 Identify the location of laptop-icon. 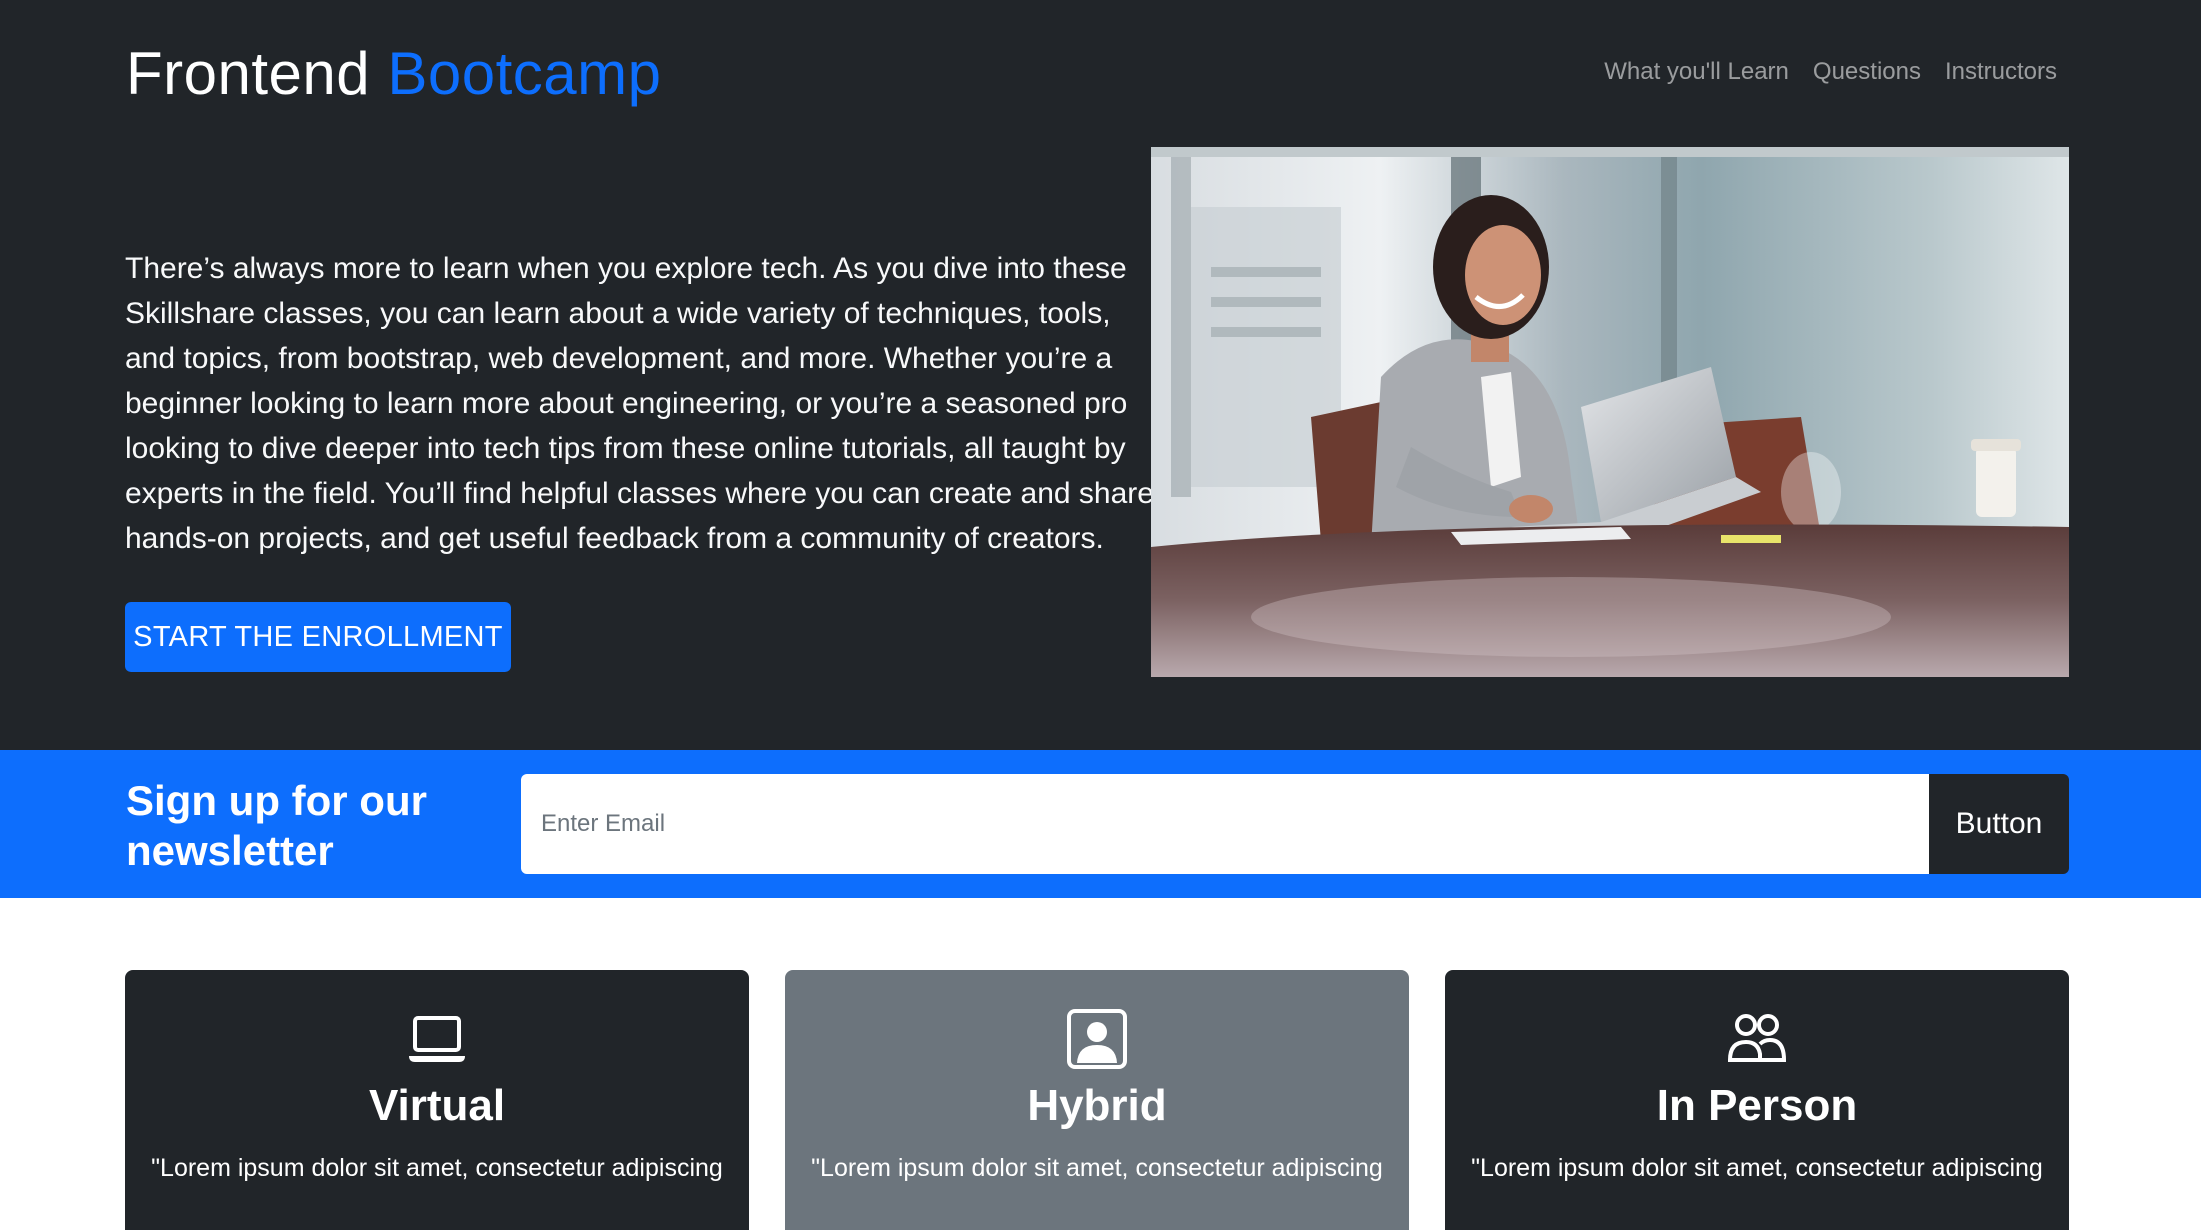
(437, 1039).